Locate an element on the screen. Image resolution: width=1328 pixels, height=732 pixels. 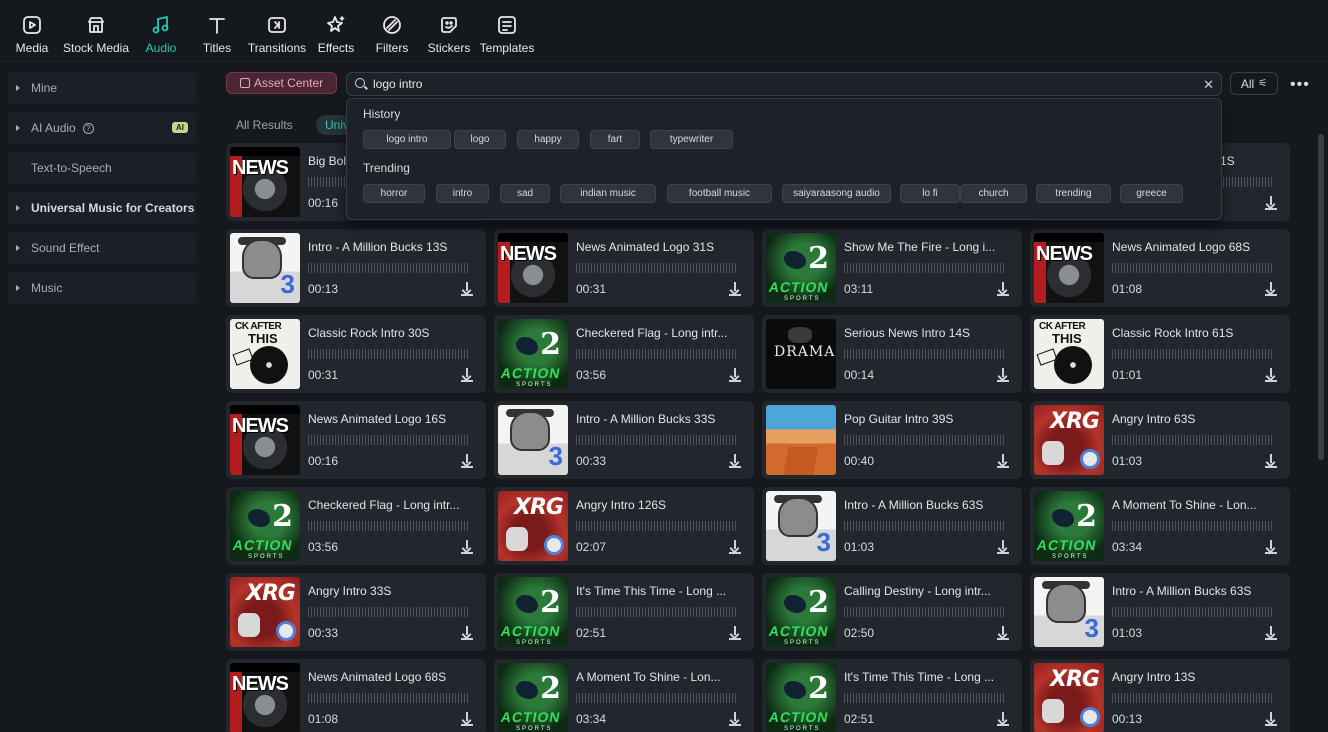
history-chip: fart is located at coordinates (615, 139).